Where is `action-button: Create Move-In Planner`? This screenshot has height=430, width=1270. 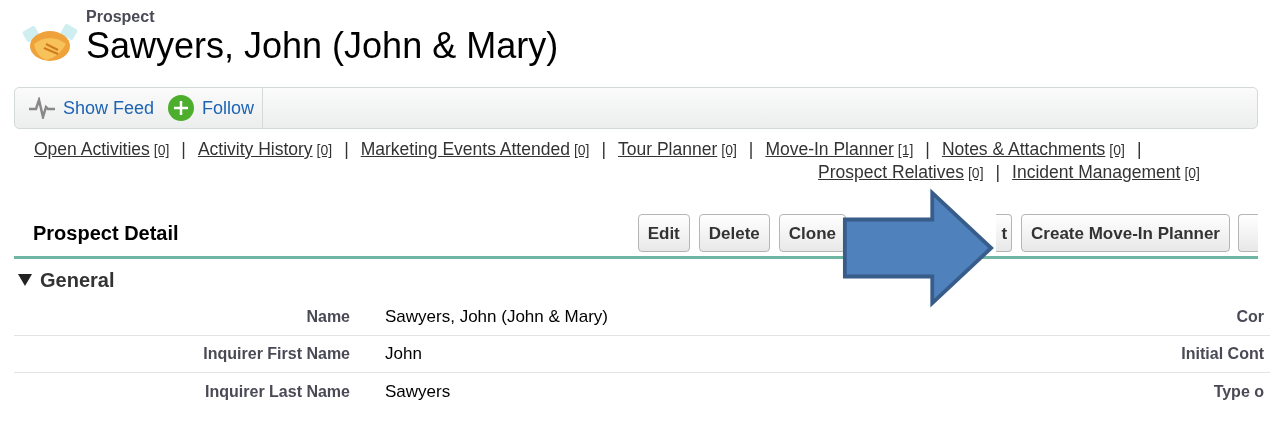 action-button: Create Move-In Planner is located at coordinates (1125, 232).